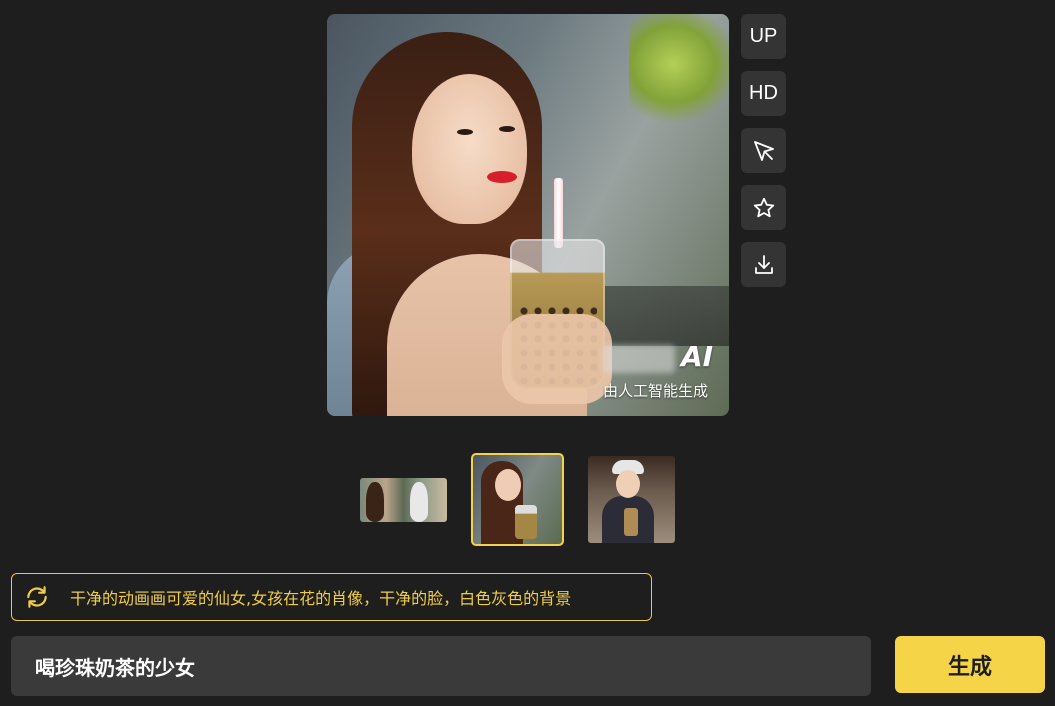 This screenshot has width=1055, height=706. I want to click on share-button, so click(763, 150).